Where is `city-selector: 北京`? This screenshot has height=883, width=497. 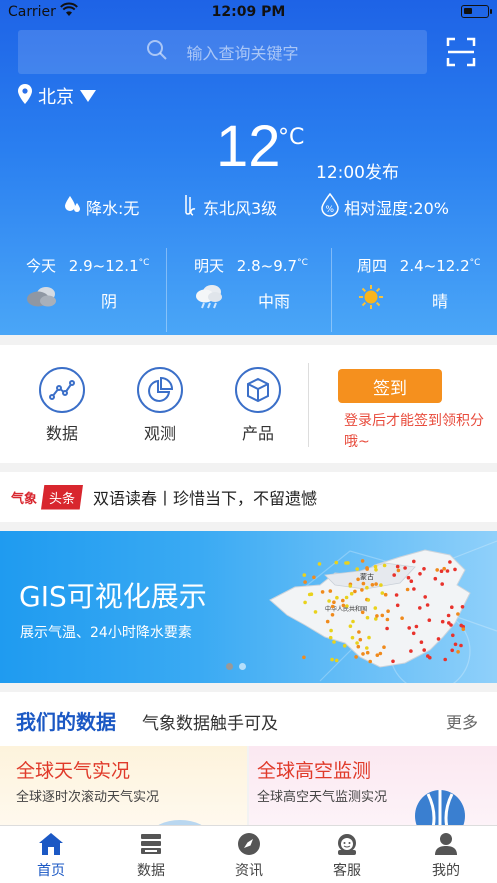
city-selector: 北京 is located at coordinates (57, 96).